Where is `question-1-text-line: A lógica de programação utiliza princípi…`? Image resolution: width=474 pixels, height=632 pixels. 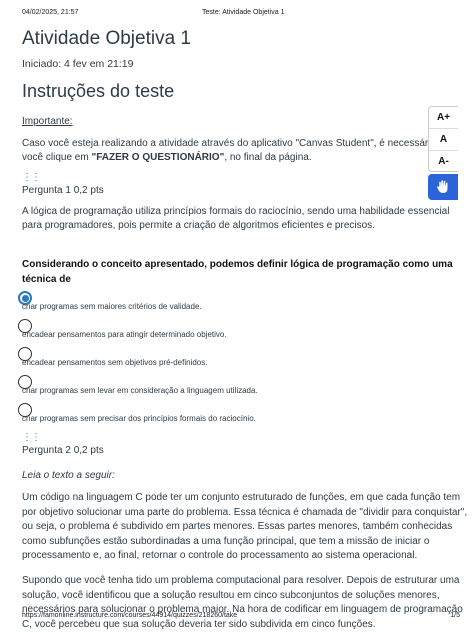
question-1-text-line: A lógica de programação utiliza princípi… is located at coordinates (236, 211).